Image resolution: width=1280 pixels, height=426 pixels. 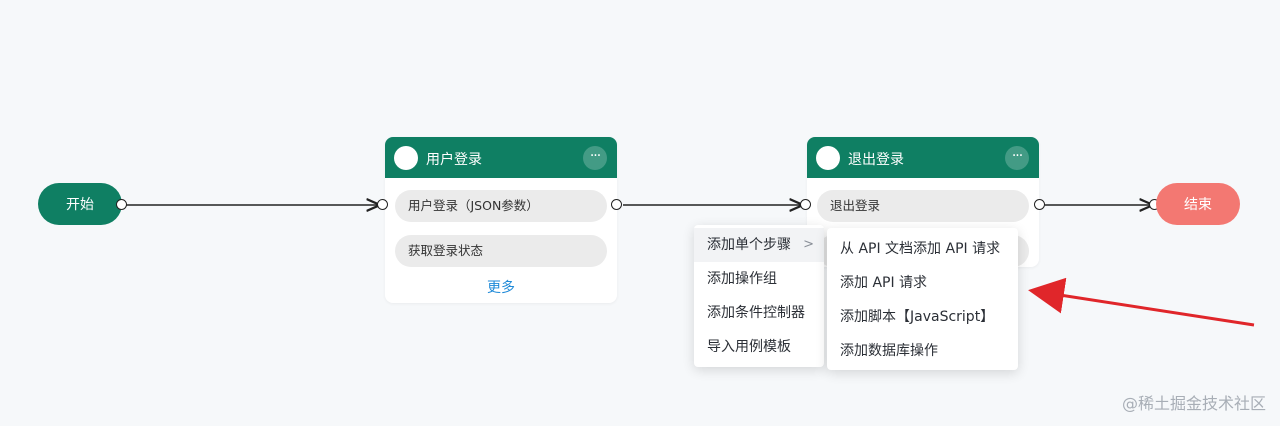 What do you see at coordinates (616, 204) in the screenshot?
I see `login-output-port` at bounding box center [616, 204].